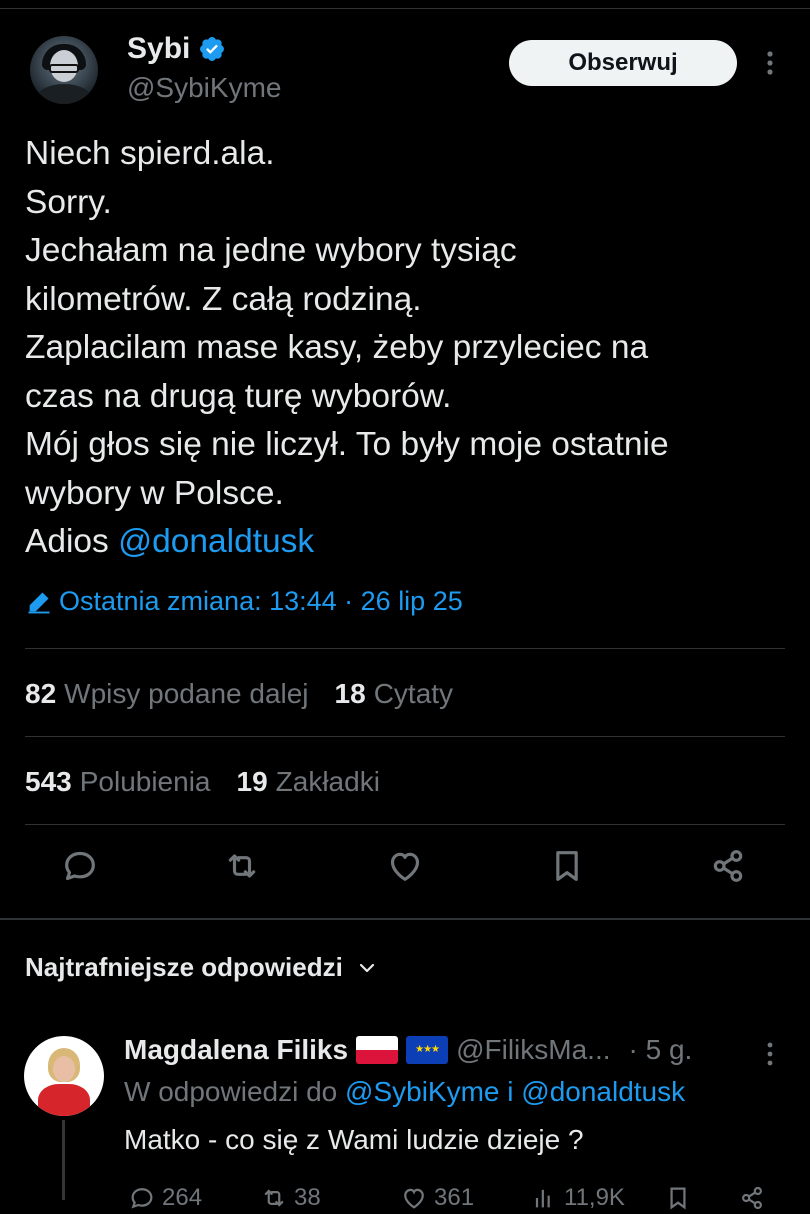  Describe the element at coordinates (150, 153) in the screenshot. I see `tweet-line: Niech spierd.ala.` at that location.